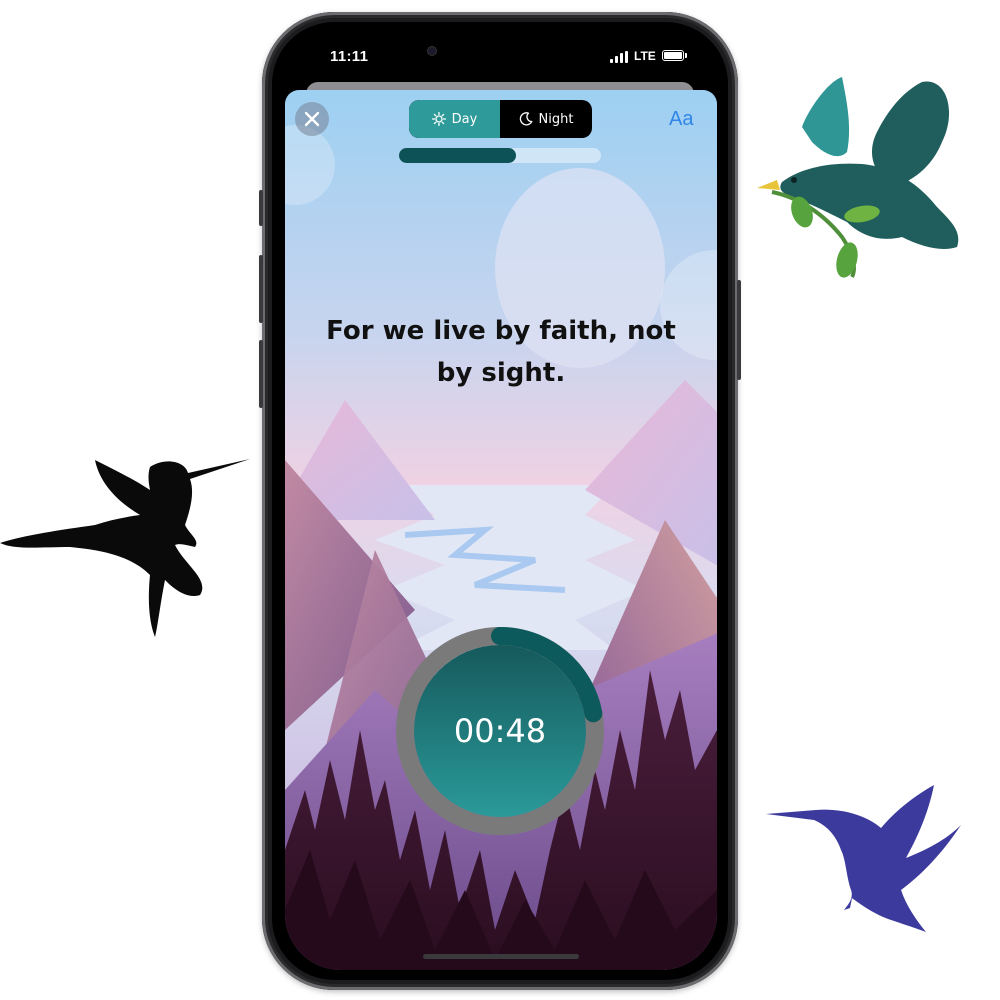 The height and width of the screenshot is (1000, 1000). What do you see at coordinates (261, 208) in the screenshot?
I see `action-button` at bounding box center [261, 208].